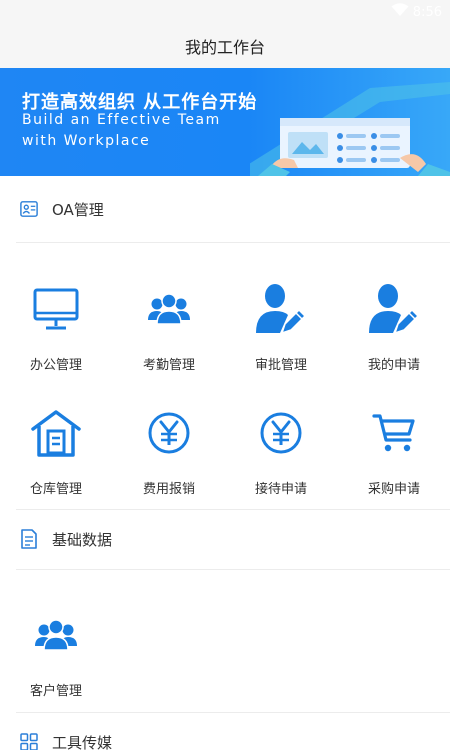  What do you see at coordinates (29, 539) in the screenshot?
I see `document-icon` at bounding box center [29, 539].